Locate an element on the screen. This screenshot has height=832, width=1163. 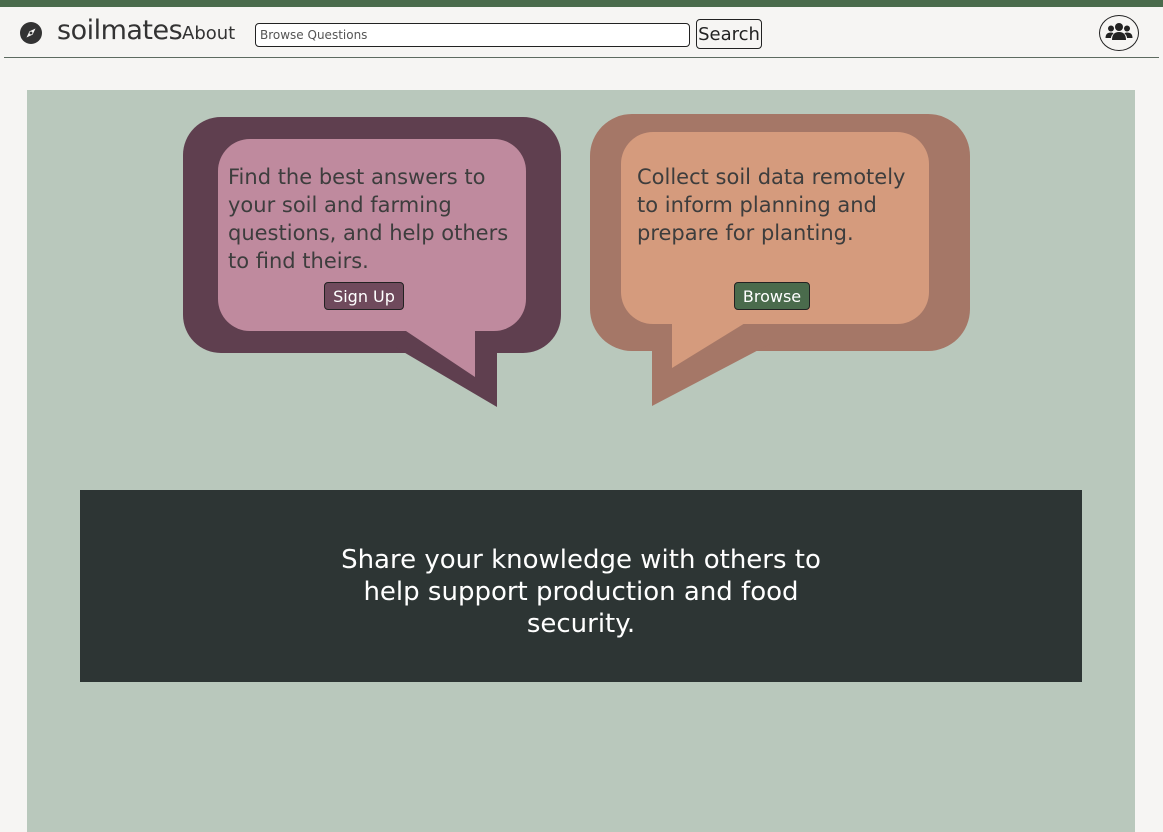
navbar: soilmates About Search is located at coordinates (581, 32).